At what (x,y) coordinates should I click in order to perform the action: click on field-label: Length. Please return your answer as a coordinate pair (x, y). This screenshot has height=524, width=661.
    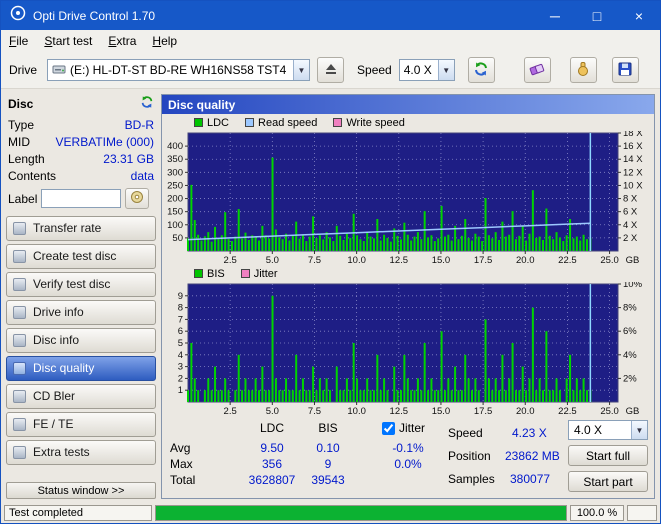
    Looking at the image, I should click on (26, 159).